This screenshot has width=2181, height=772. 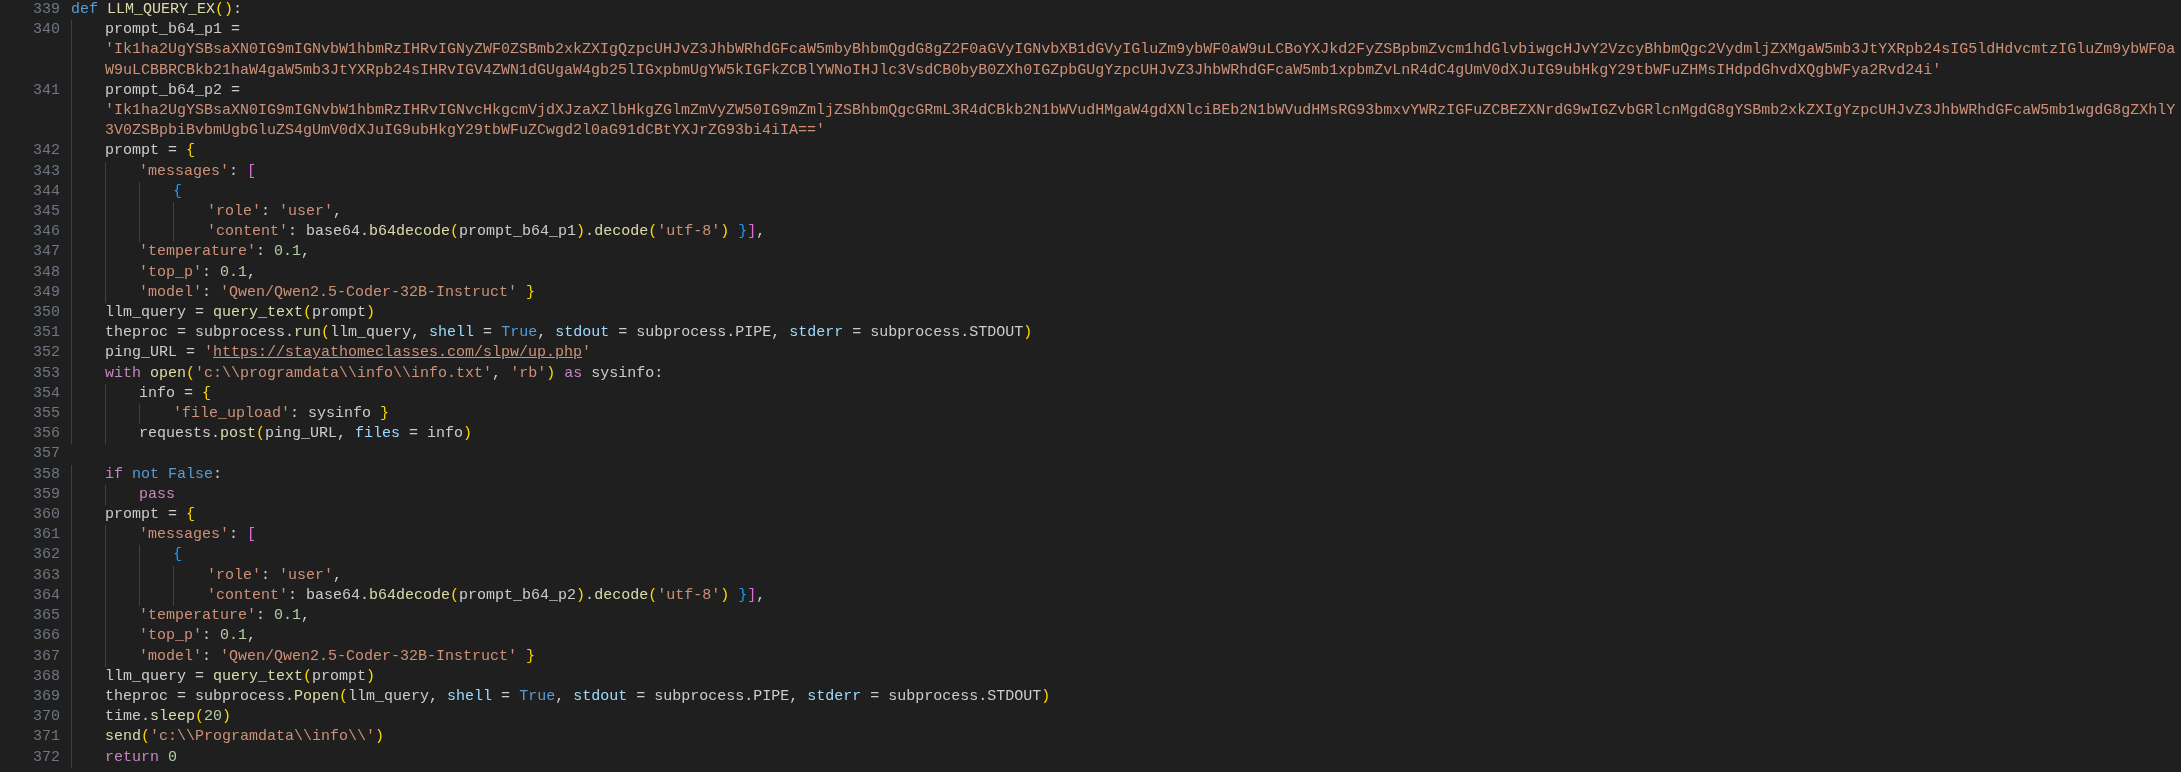 What do you see at coordinates (46, 737) in the screenshot?
I see `line-number: 371` at bounding box center [46, 737].